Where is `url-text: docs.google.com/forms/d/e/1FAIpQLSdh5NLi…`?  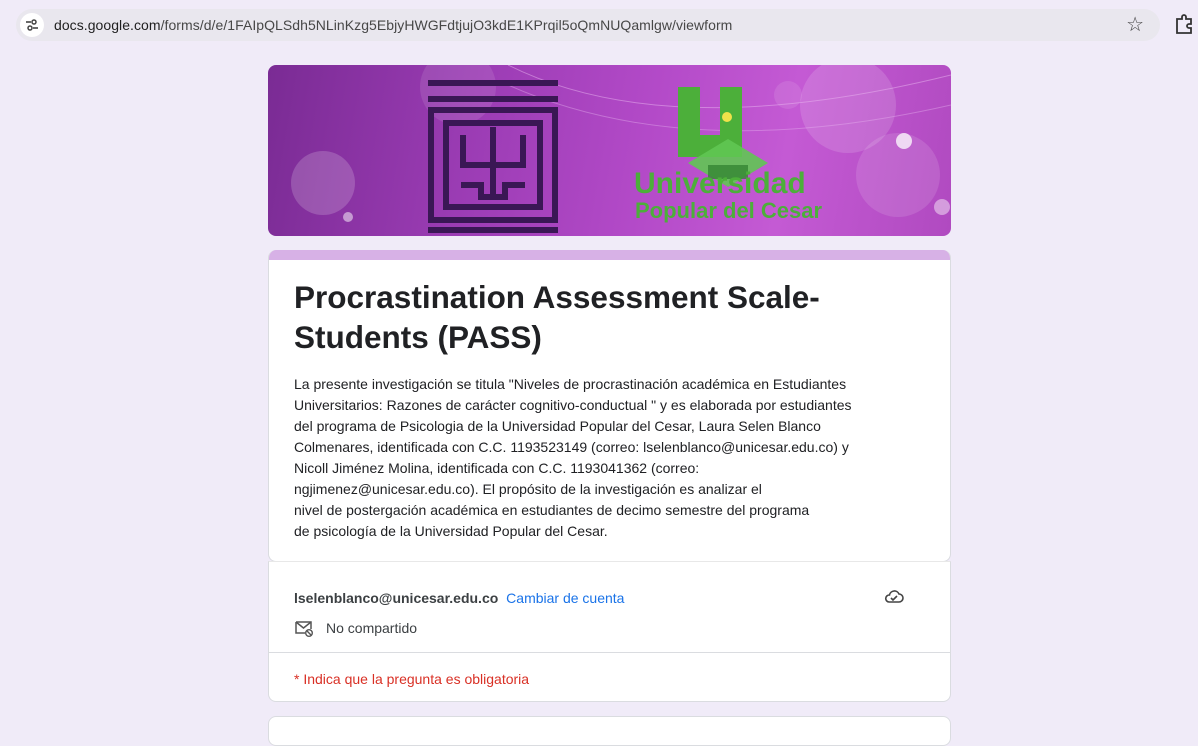
url-text: docs.google.com/forms/d/e/1FAIpQLSdh5NLi… is located at coordinates (393, 25).